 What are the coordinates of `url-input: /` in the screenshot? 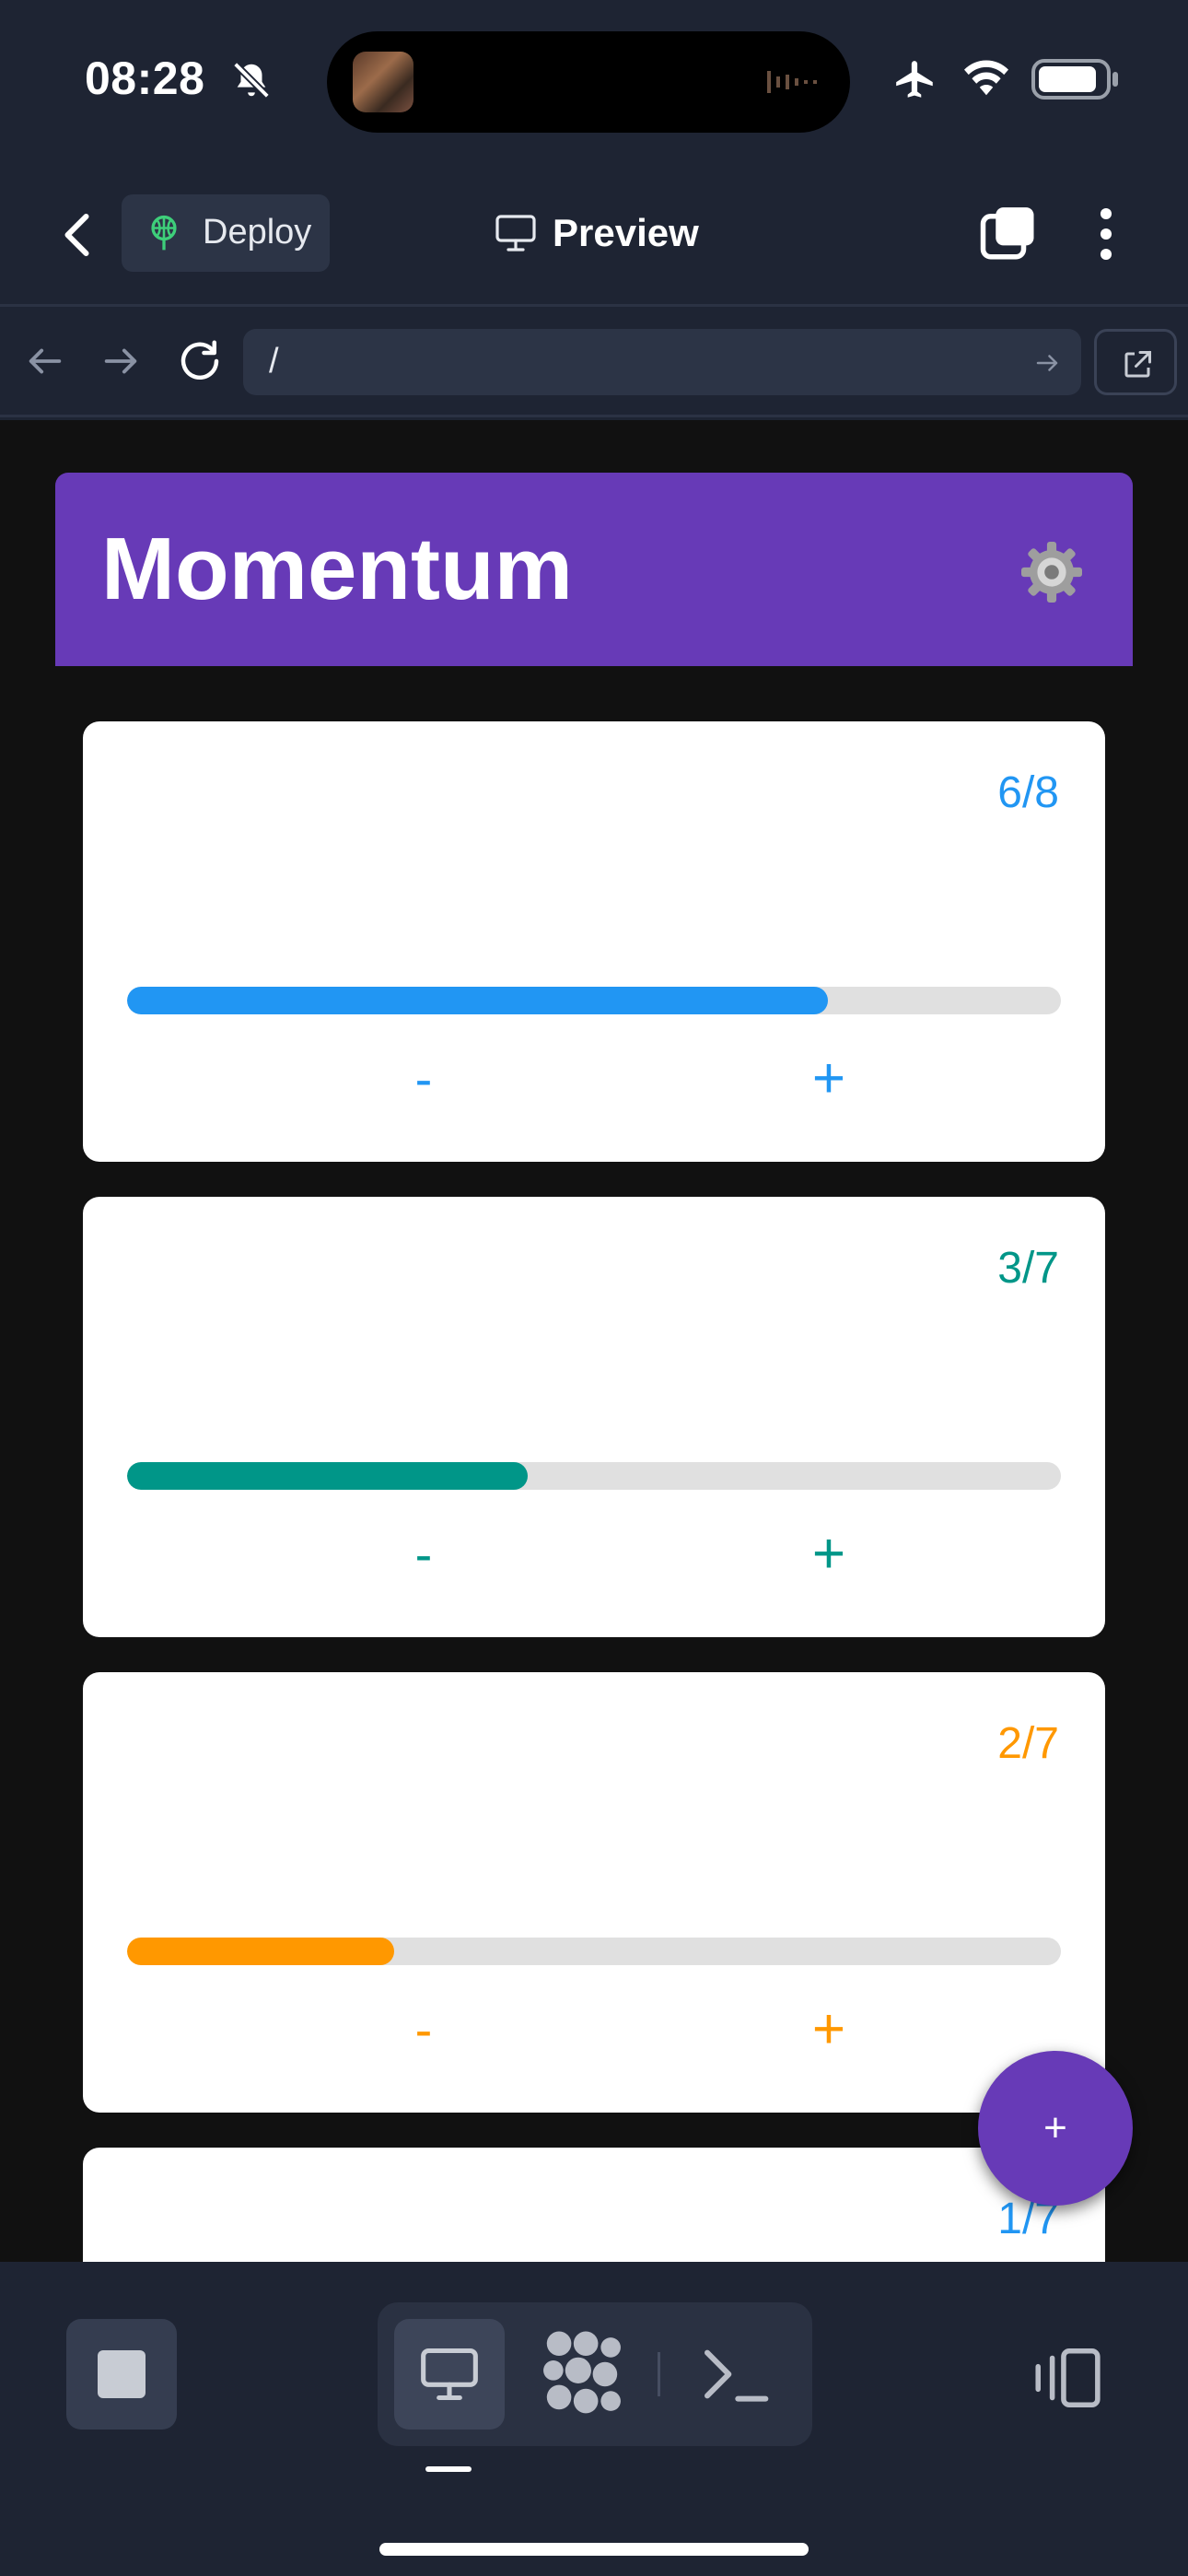 It's located at (662, 362).